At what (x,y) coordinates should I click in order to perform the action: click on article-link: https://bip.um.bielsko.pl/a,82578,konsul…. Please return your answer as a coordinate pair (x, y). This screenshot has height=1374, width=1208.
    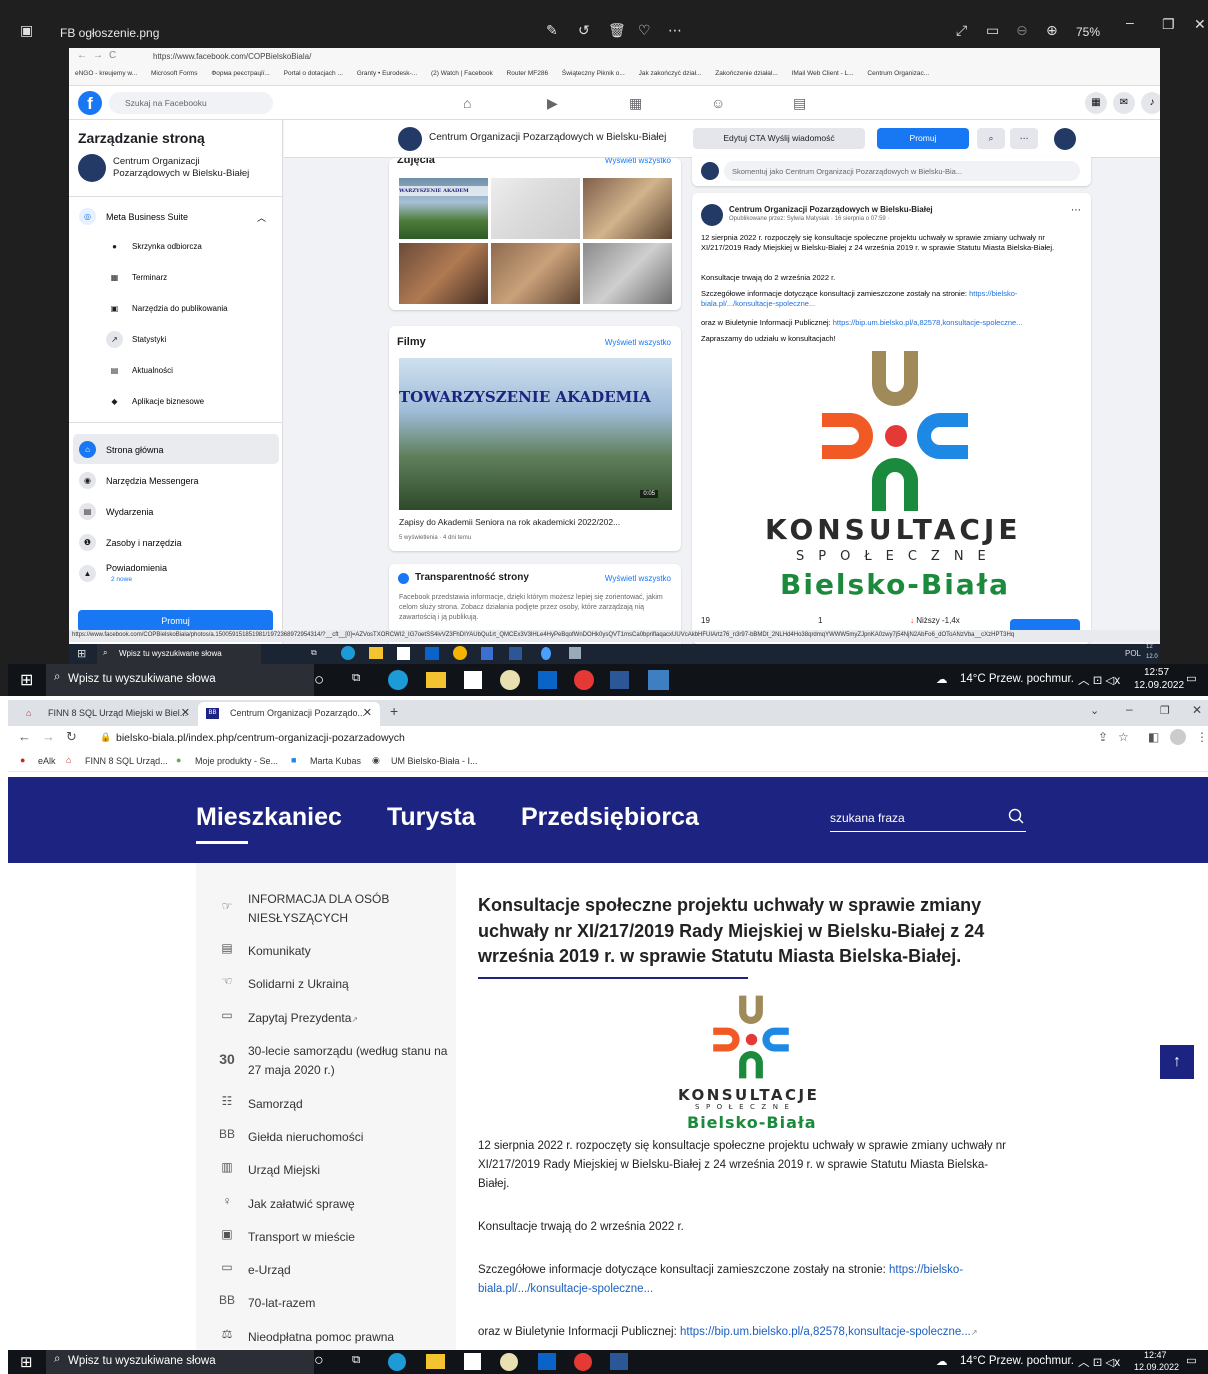
    Looking at the image, I should click on (825, 1332).